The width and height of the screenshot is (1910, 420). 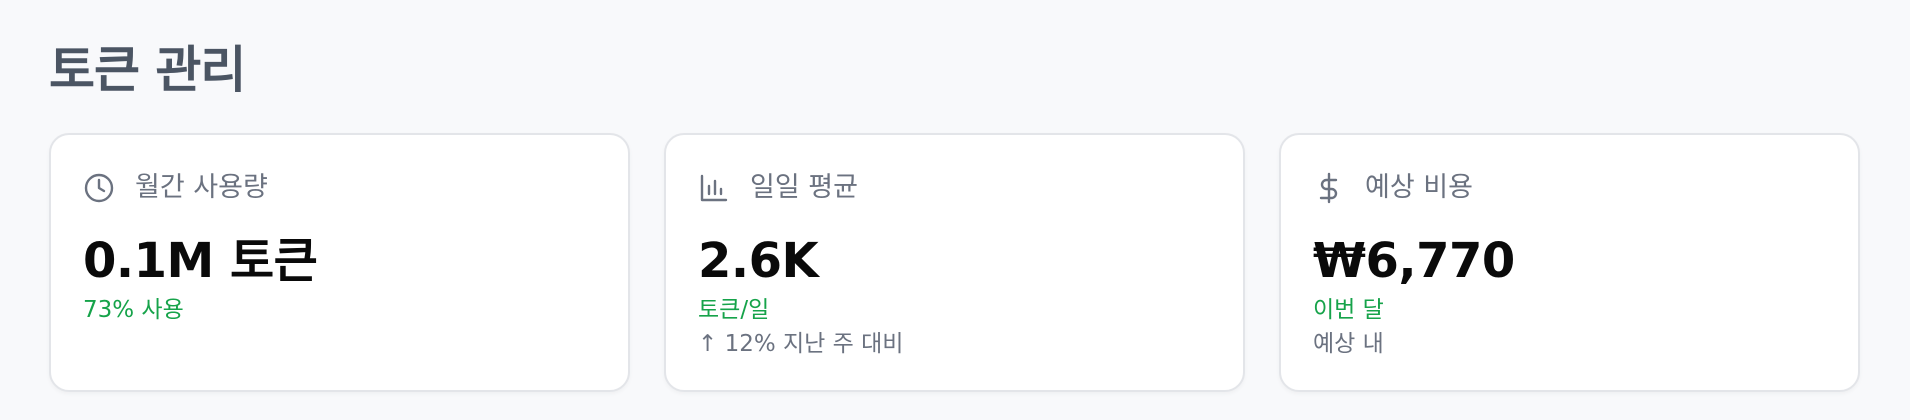 I want to click on card-header: 일일 평균, so click(x=778, y=188).